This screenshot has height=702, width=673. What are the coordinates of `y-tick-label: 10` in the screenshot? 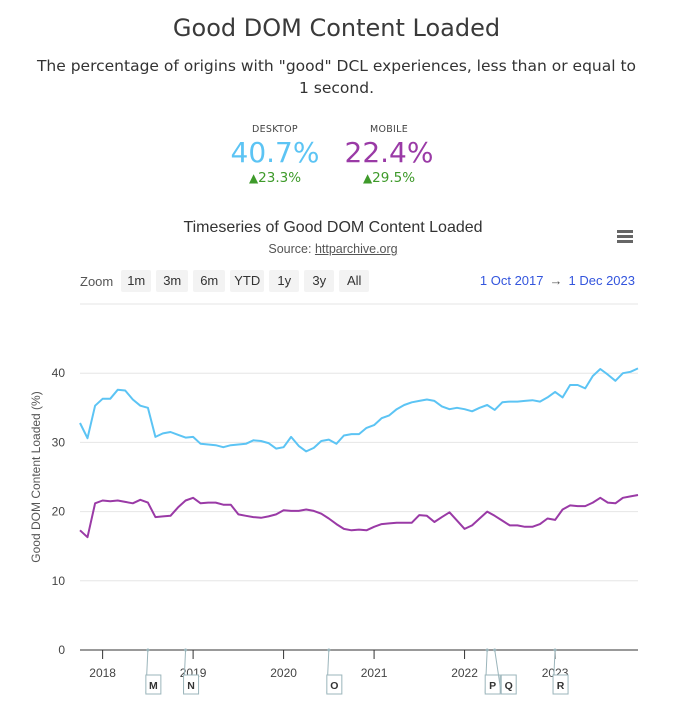 It's located at (59, 581).